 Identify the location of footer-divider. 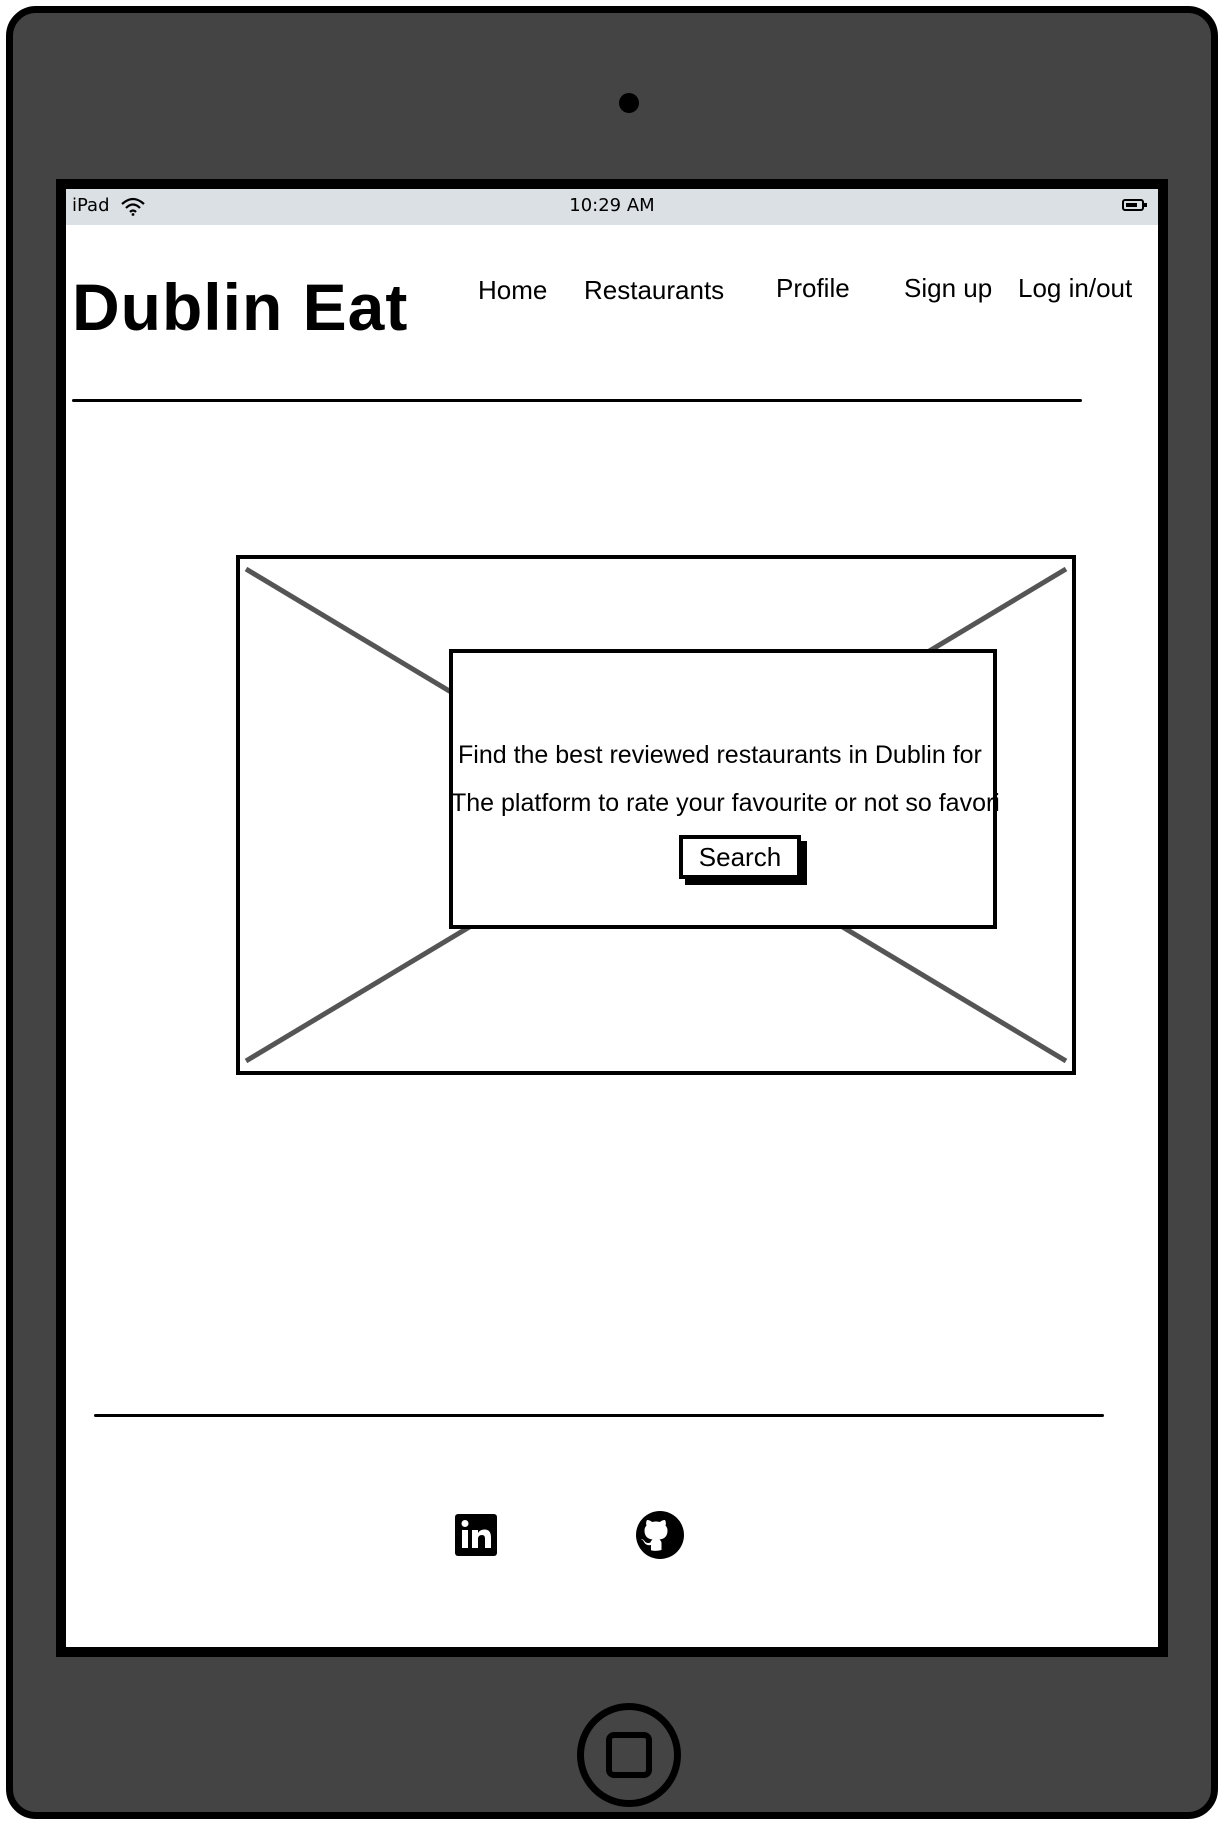
(599, 1415).